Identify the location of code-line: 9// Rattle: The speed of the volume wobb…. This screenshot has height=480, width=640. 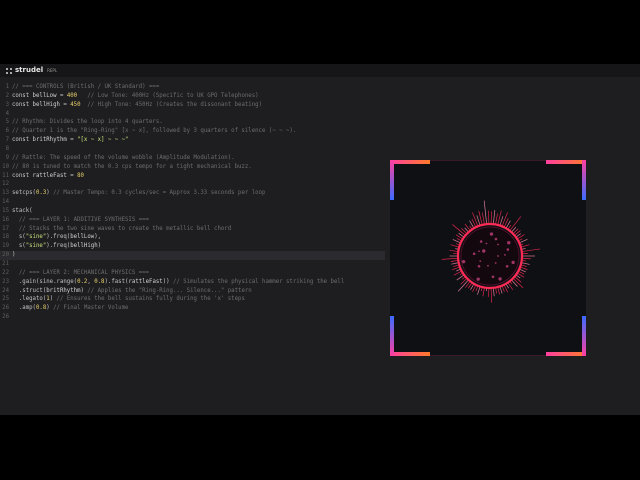
(192, 158).